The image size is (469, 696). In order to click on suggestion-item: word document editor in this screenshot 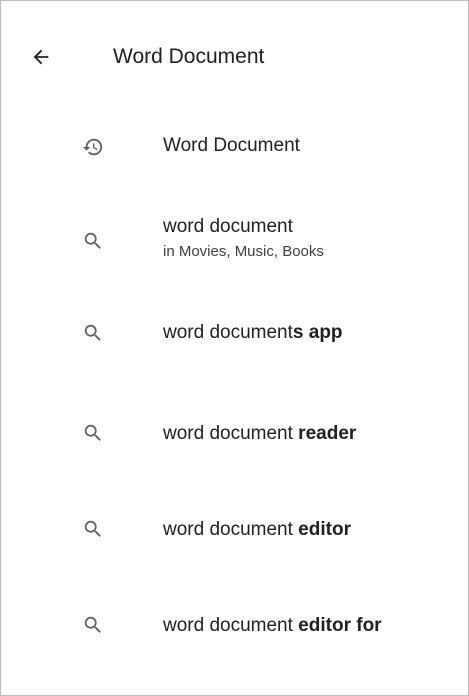, I will do `click(234, 557)`.